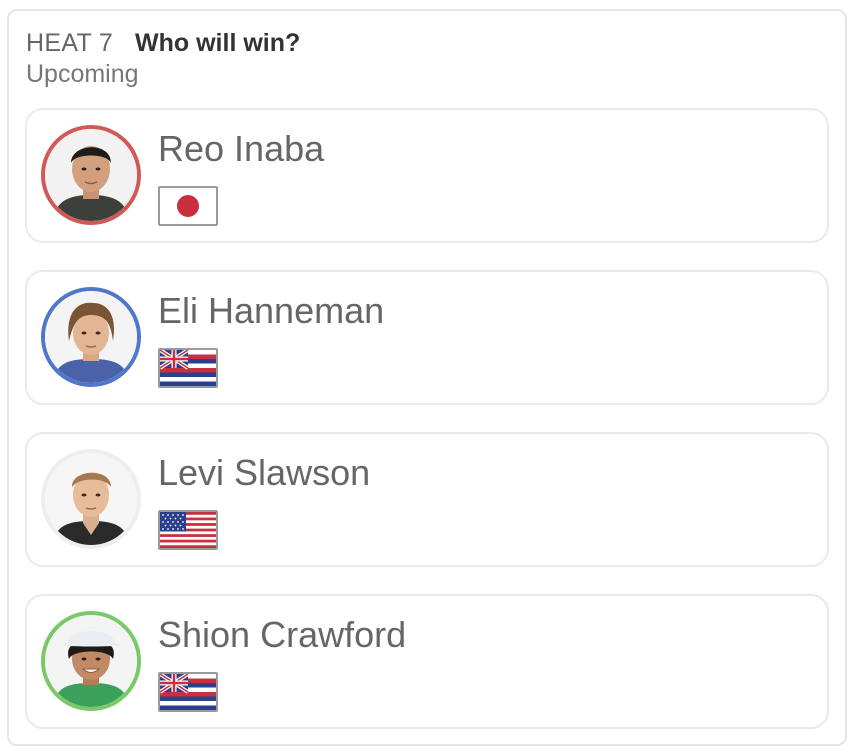 This screenshot has height=756, width=858. What do you see at coordinates (188, 206) in the screenshot?
I see `japan-flag-icon` at bounding box center [188, 206].